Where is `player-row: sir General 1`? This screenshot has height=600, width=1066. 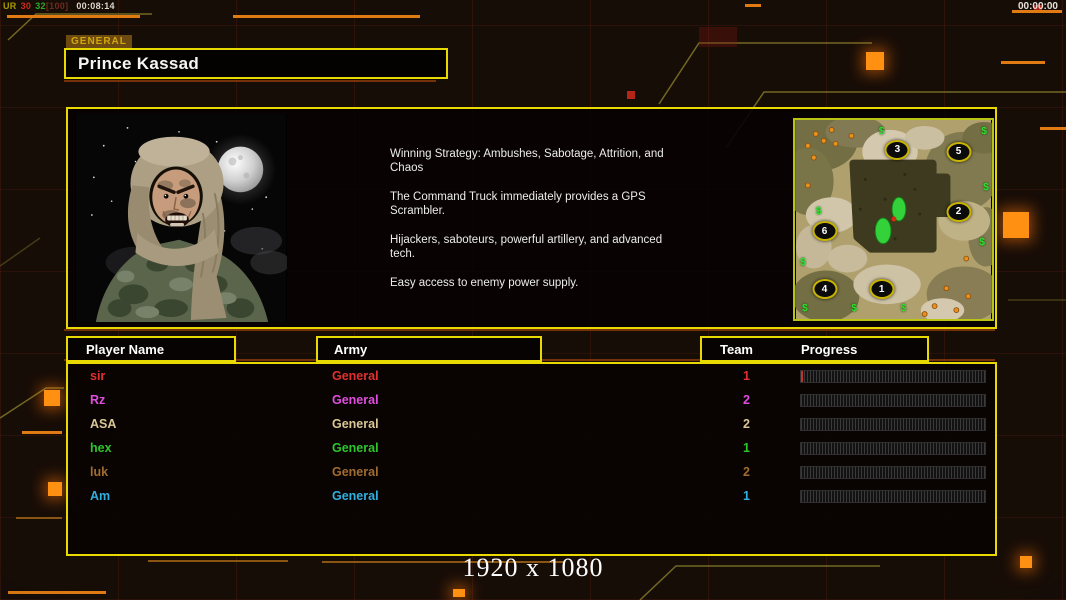
player-row: sir General 1 is located at coordinates (531, 376).